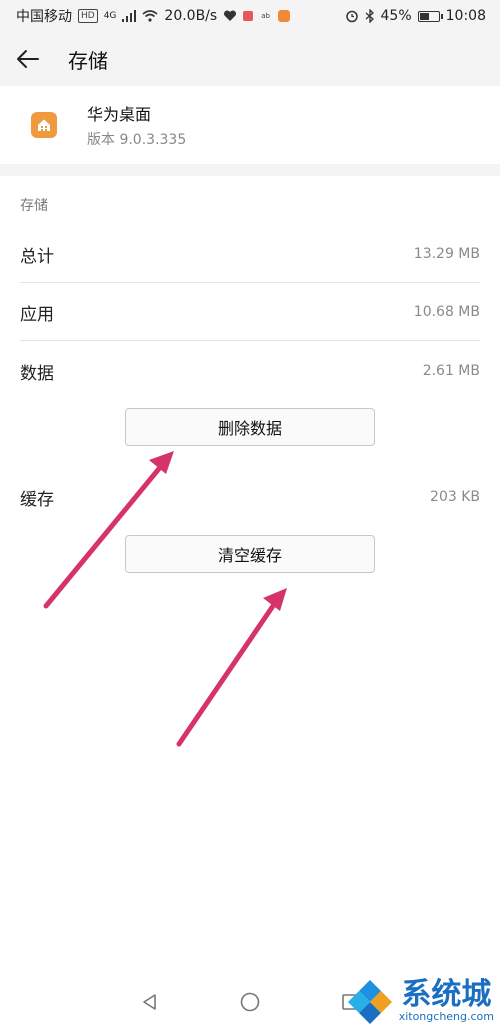 Image resolution: width=500 pixels, height=1028 pixels. I want to click on app-name: 华为桌面, so click(119, 114).